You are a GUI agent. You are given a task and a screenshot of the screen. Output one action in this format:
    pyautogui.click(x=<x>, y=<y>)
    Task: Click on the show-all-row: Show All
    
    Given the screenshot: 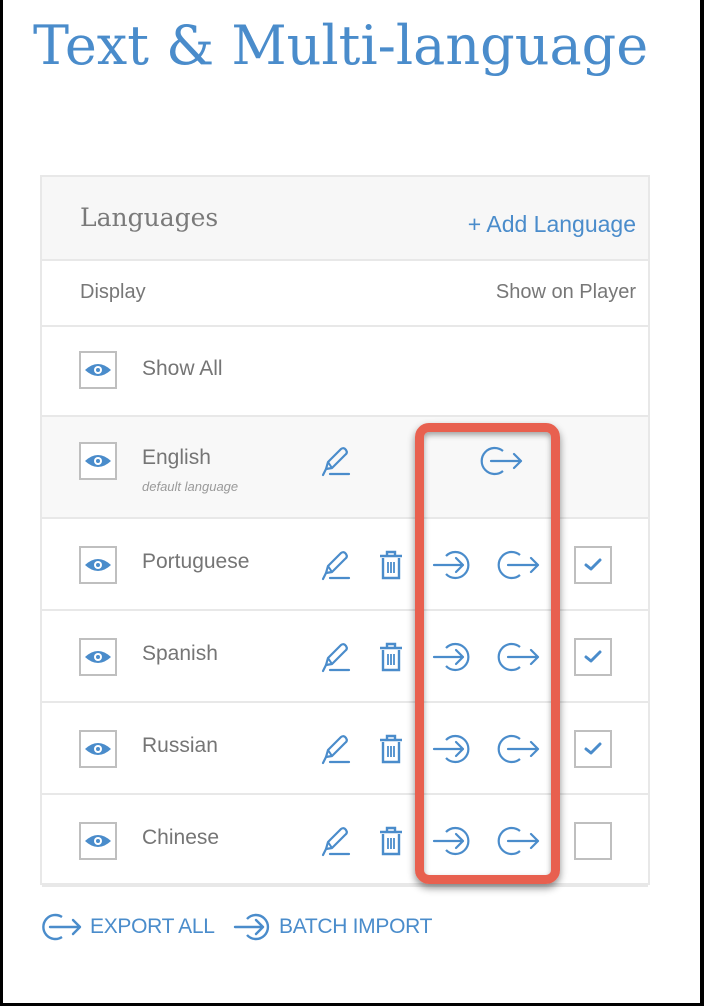 What is the action you would take?
    pyautogui.click(x=345, y=372)
    